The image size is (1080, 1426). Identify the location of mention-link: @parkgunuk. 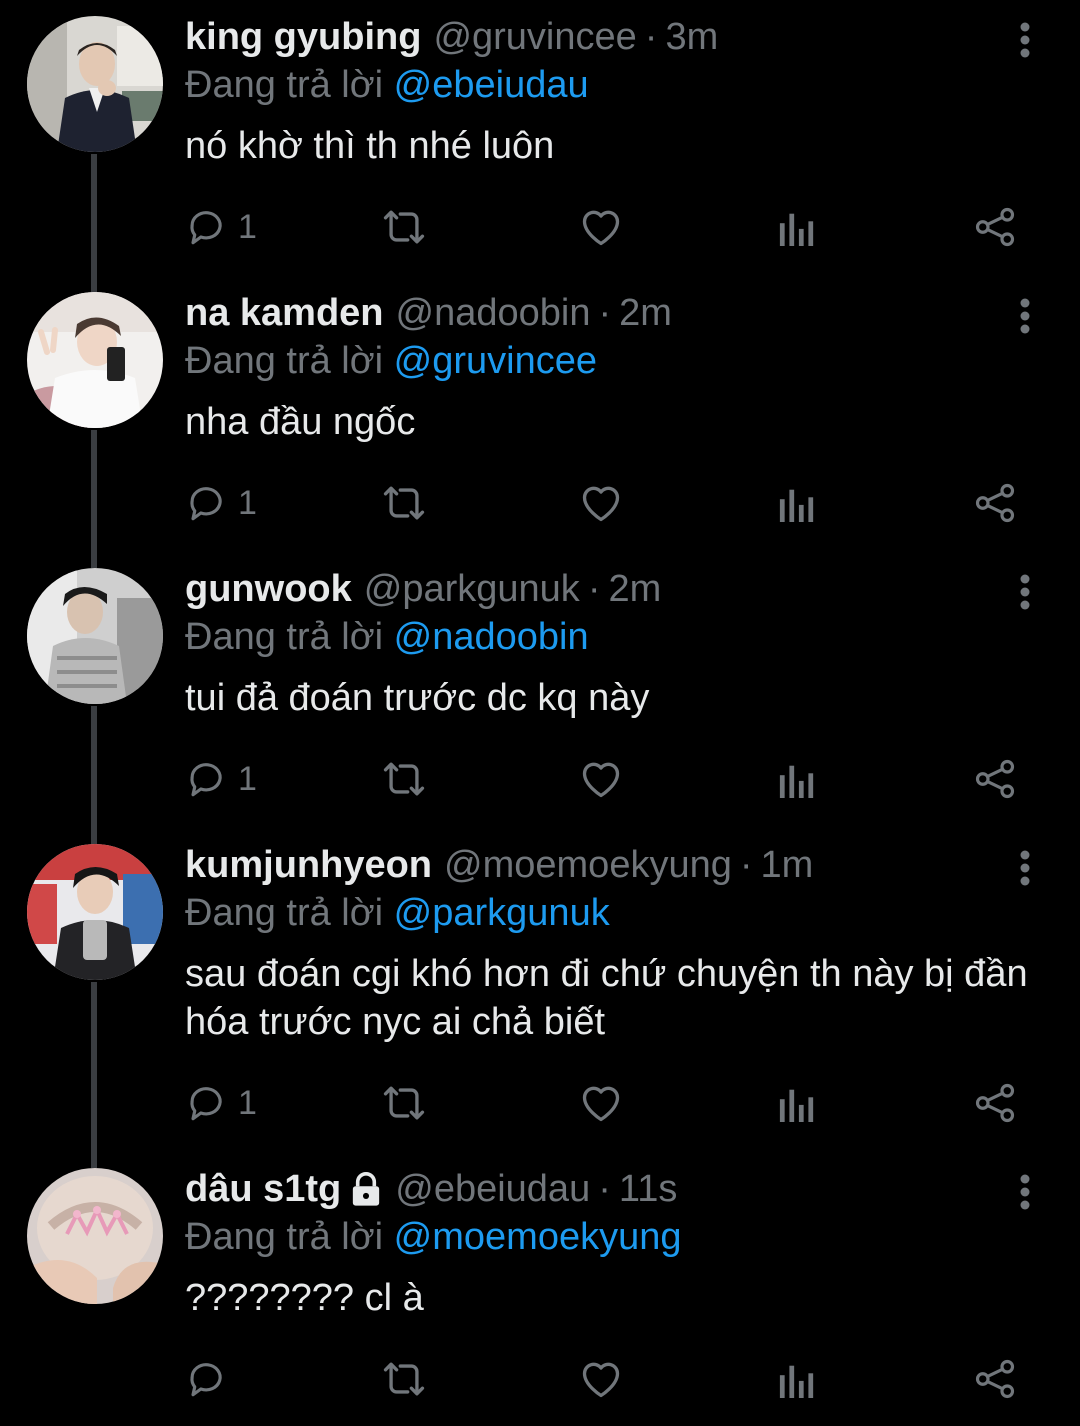
(502, 913).